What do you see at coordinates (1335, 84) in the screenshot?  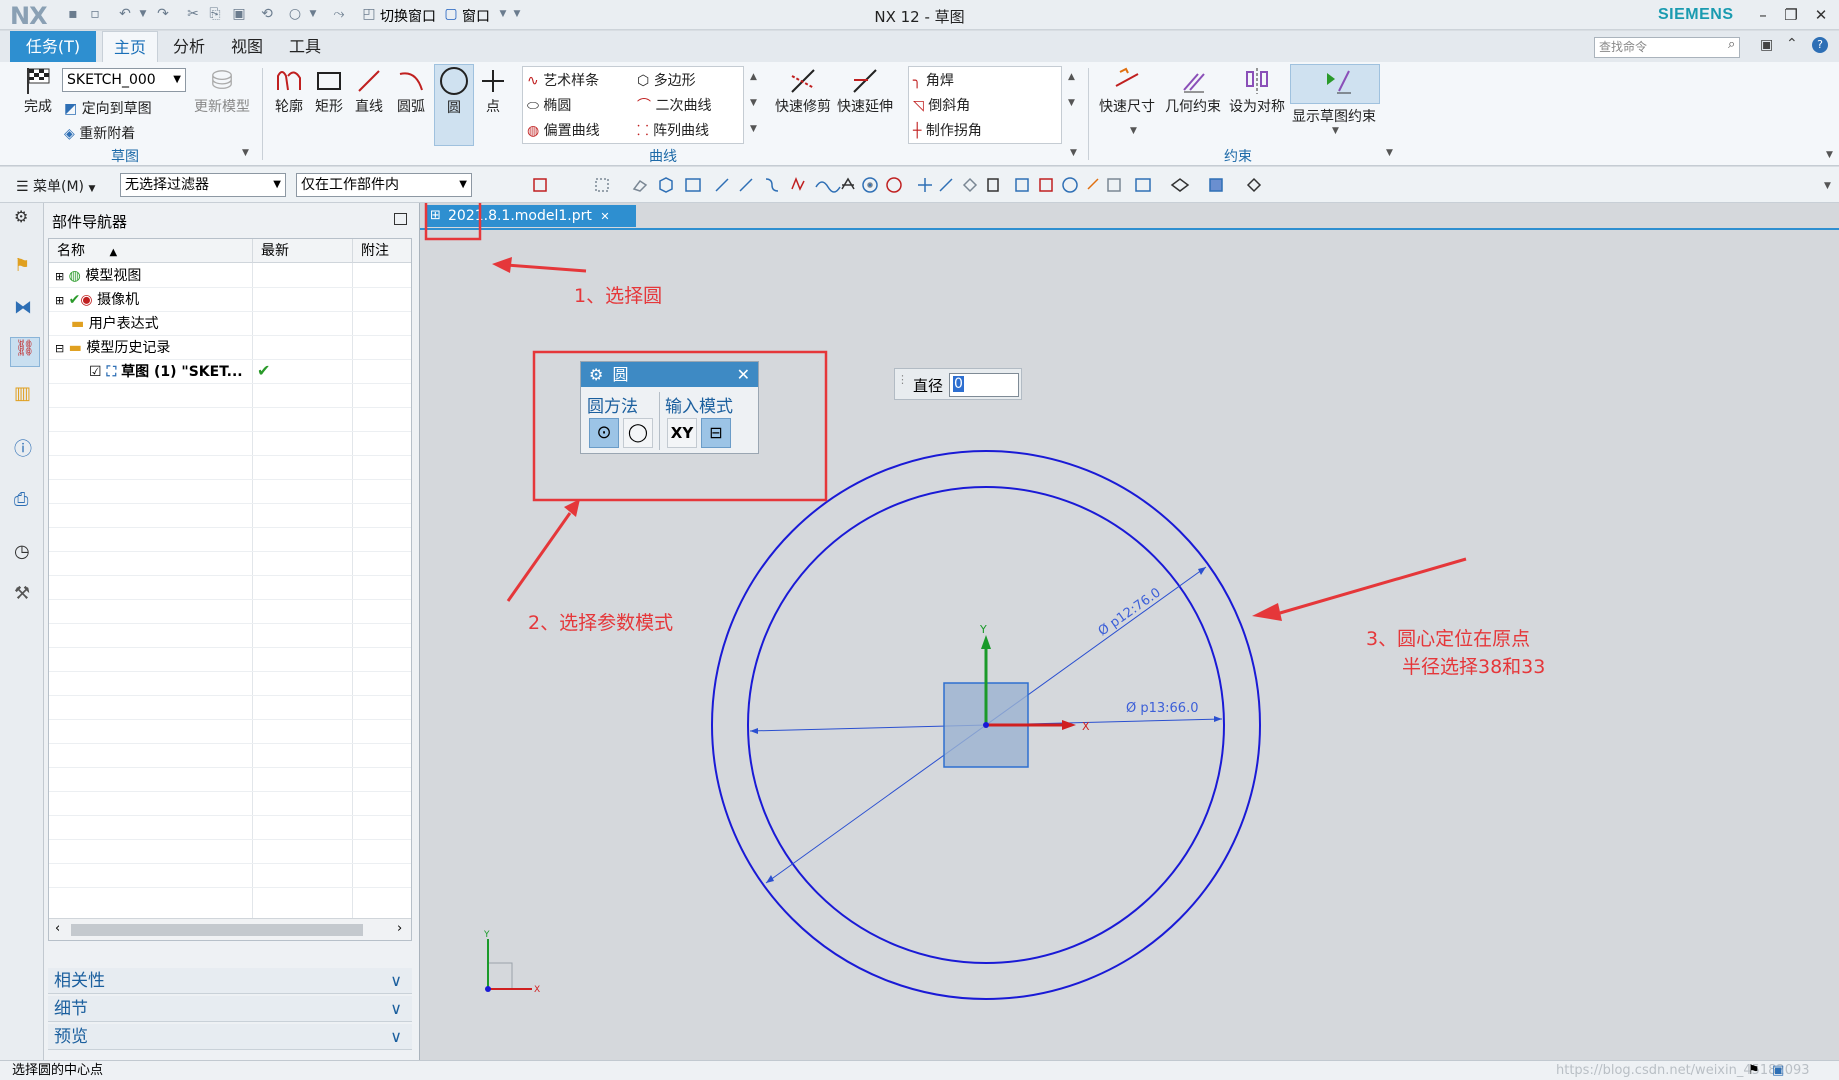 I see `show-constraints-icon-wrap` at bounding box center [1335, 84].